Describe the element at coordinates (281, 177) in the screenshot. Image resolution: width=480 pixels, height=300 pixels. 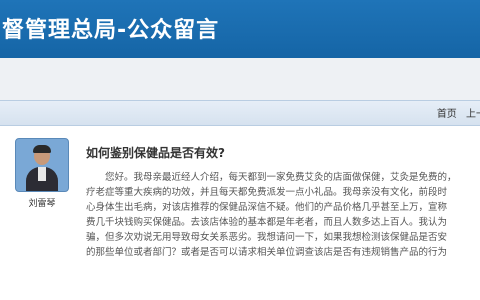
I see `post-line: 您好。我母亲最近经人介绍，每天都到一家免费艾灸的店面做保健，艾灸是免费的，` at that location.